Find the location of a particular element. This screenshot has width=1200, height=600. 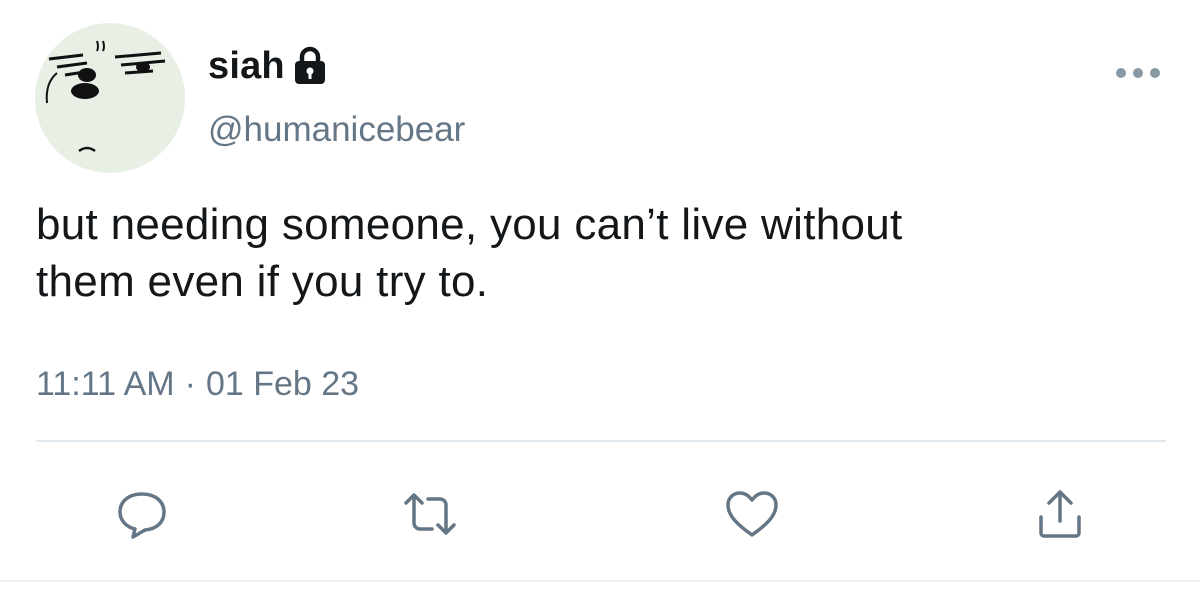

tweet-date: 01 Feb 23 is located at coordinates (282, 384).